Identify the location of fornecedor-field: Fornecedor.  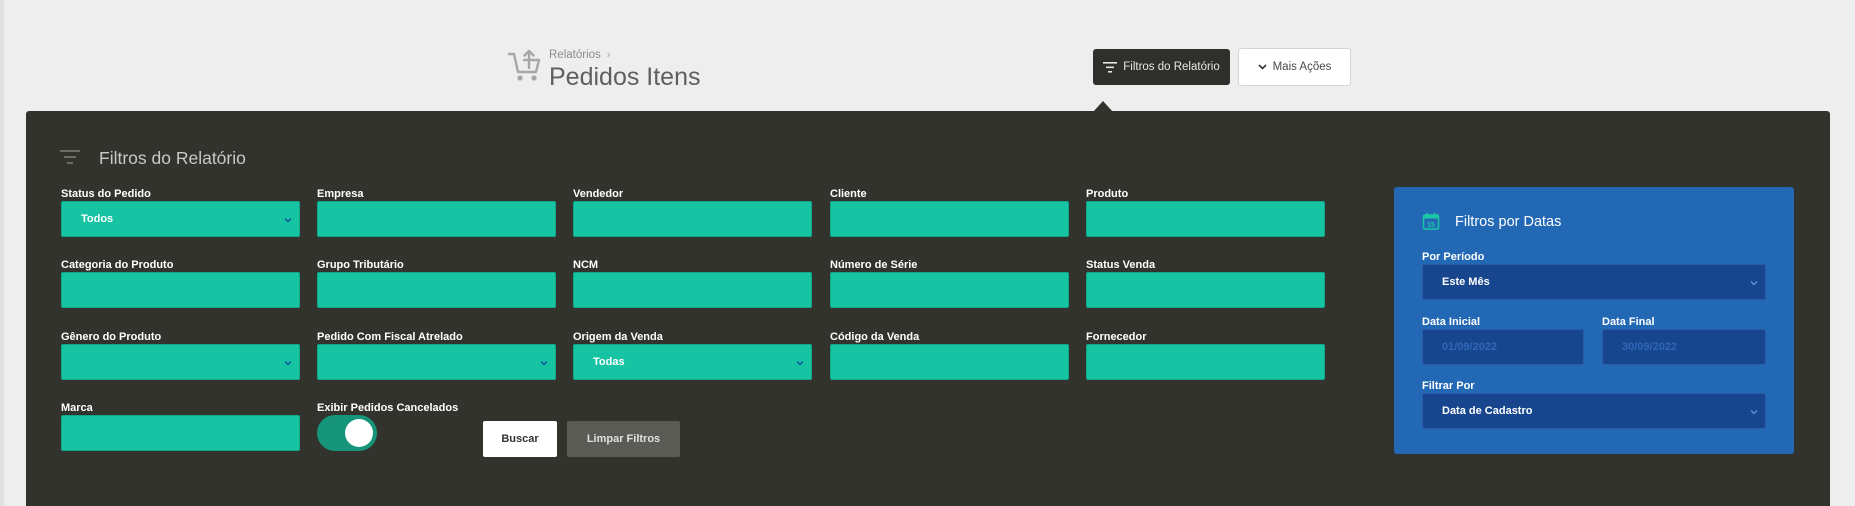
(1205, 355).